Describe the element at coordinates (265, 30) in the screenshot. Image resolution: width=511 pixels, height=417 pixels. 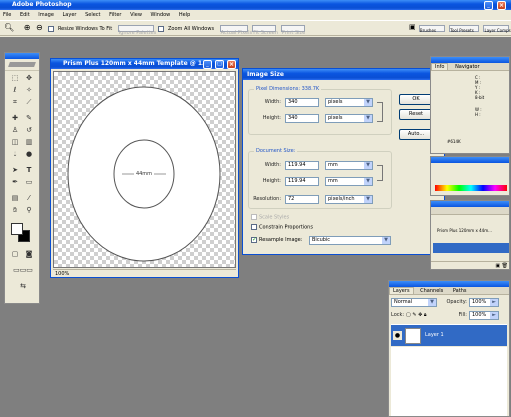
I see `fit-screen-button: Fit Screen` at that location.